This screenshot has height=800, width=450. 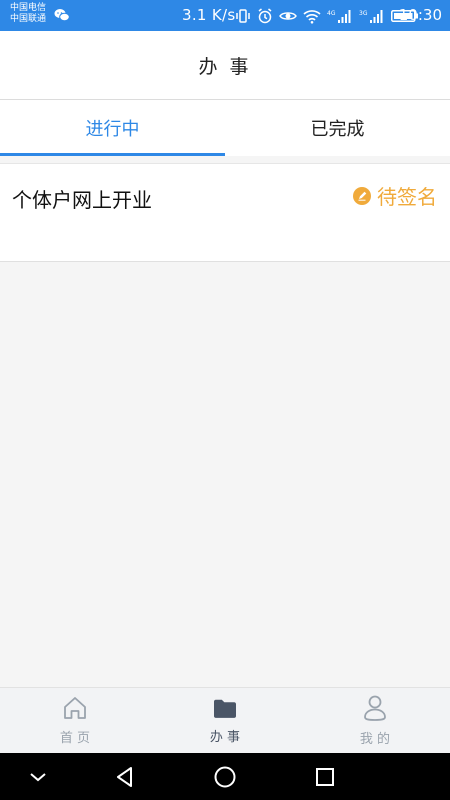 What do you see at coordinates (375, 739) in the screenshot?
I see `nav-label: 我 的` at bounding box center [375, 739].